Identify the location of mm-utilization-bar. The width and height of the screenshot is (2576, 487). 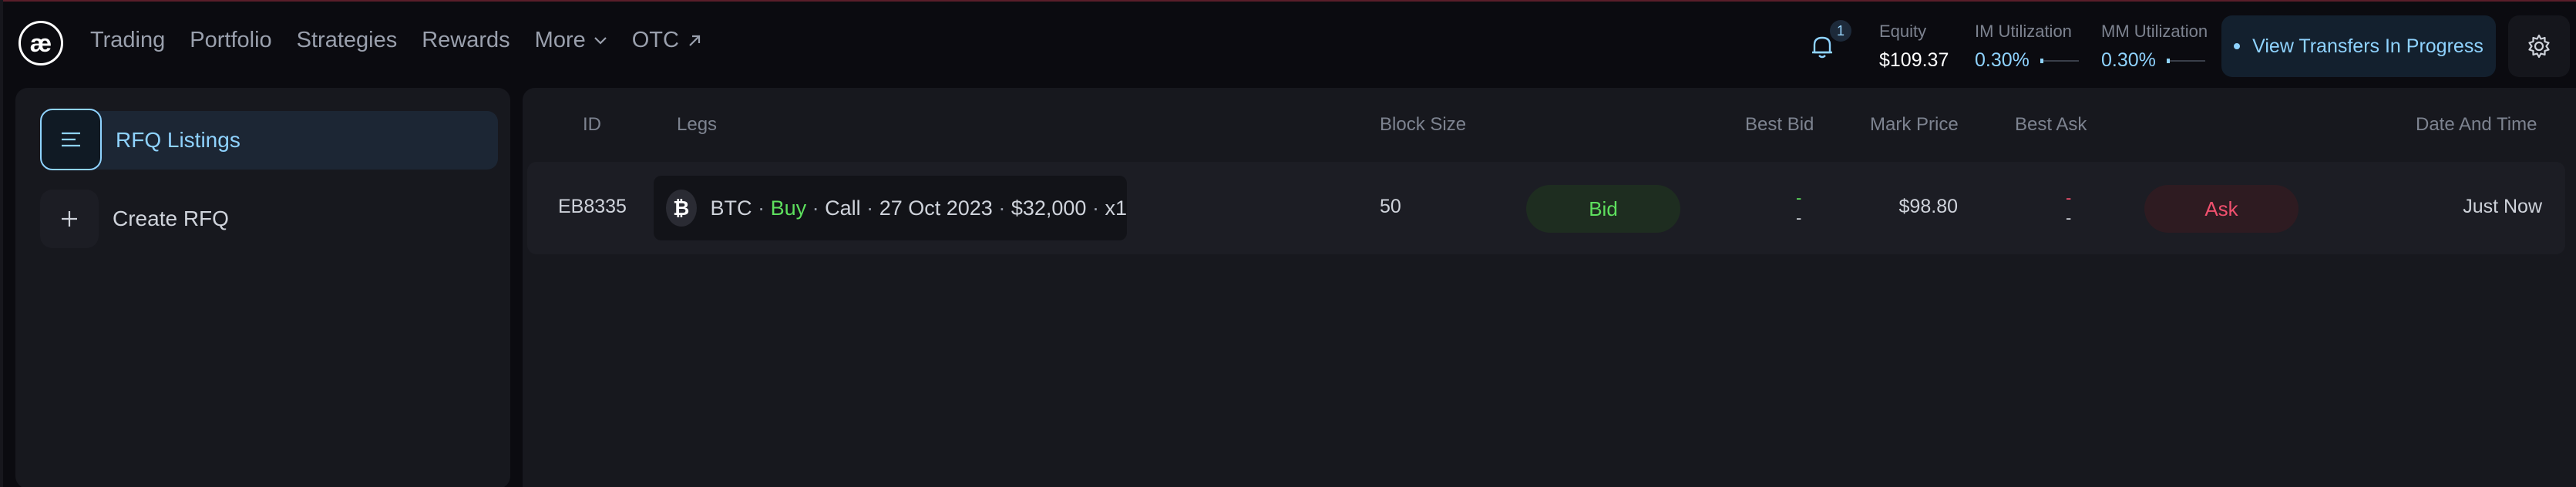
(2185, 60).